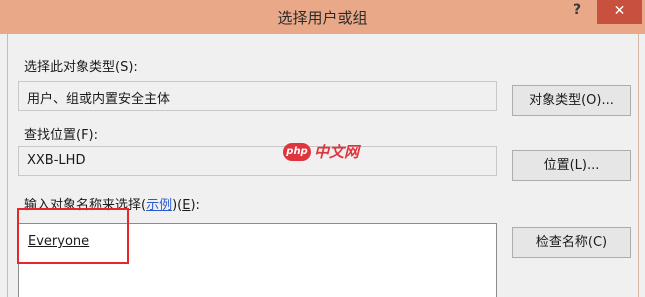  Describe the element at coordinates (257, 96) in the screenshot. I see `object-type-field: 用户、组或内置安全主体` at that location.